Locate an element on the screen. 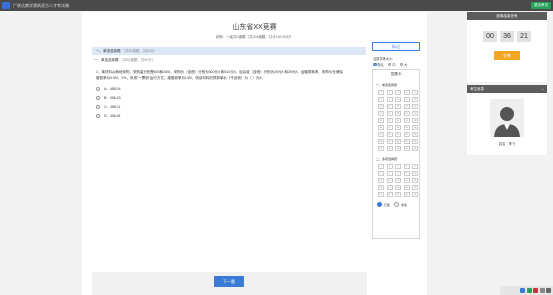 This screenshot has height=295, width=553. minimize-icon: – is located at coordinates (543, 89).